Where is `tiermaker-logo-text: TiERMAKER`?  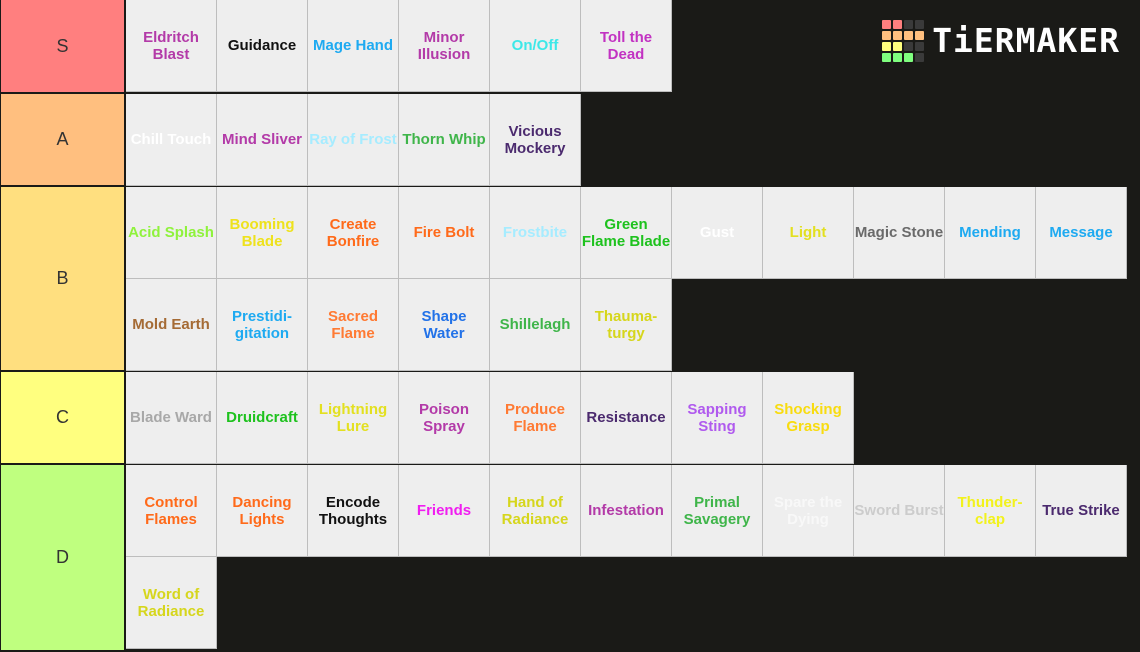 tiermaker-logo-text: TiERMAKER is located at coordinates (1026, 40).